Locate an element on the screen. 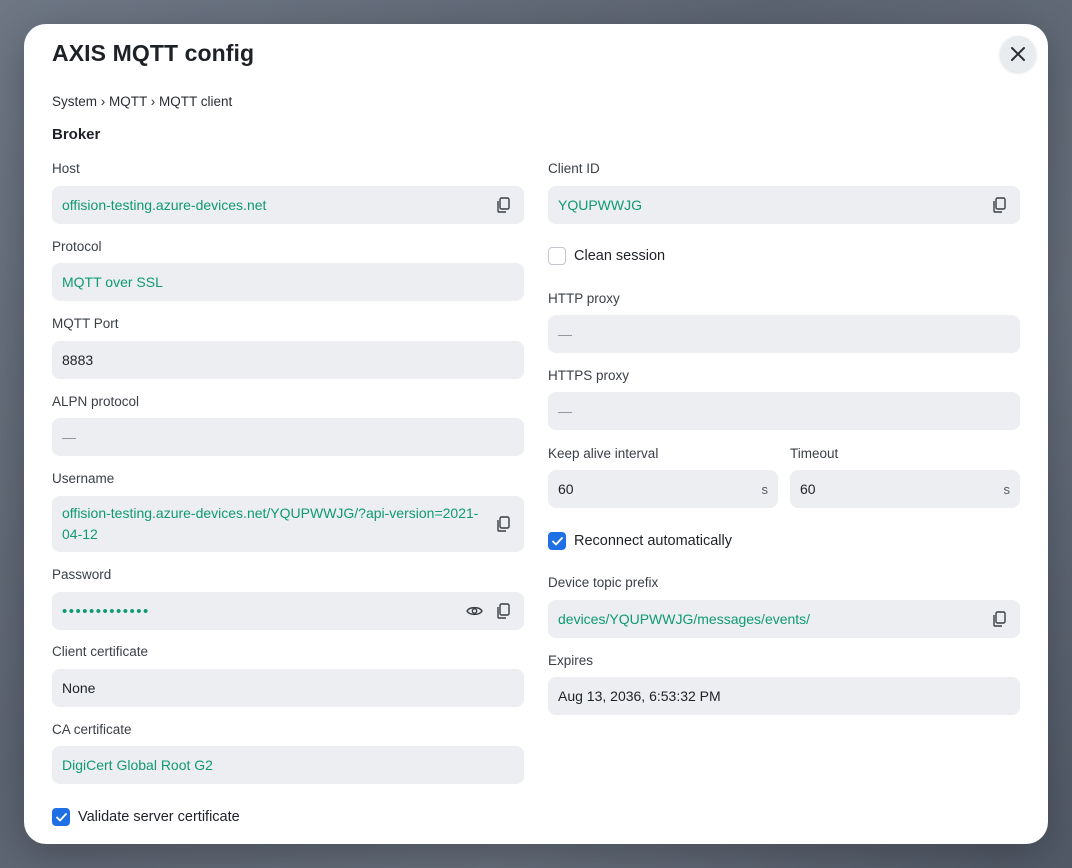 The width and height of the screenshot is (1072, 868). topic-prefix-value: devices/YQUPWWJG/messages/events/ is located at coordinates (684, 619).